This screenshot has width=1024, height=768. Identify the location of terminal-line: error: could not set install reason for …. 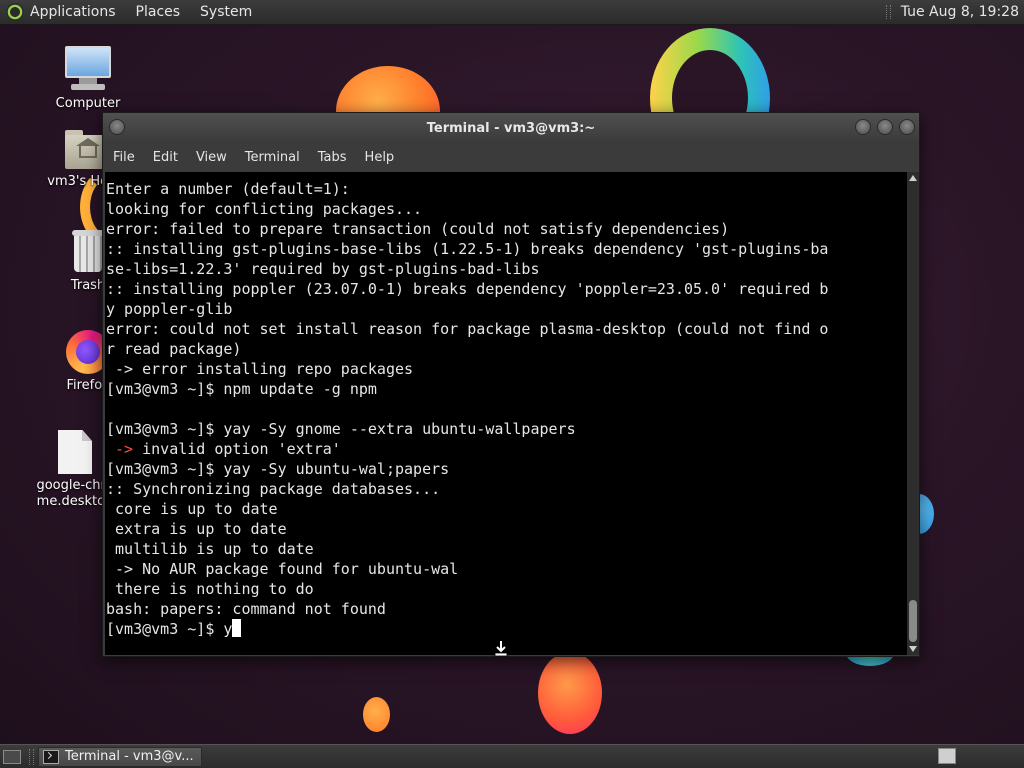
(467, 329).